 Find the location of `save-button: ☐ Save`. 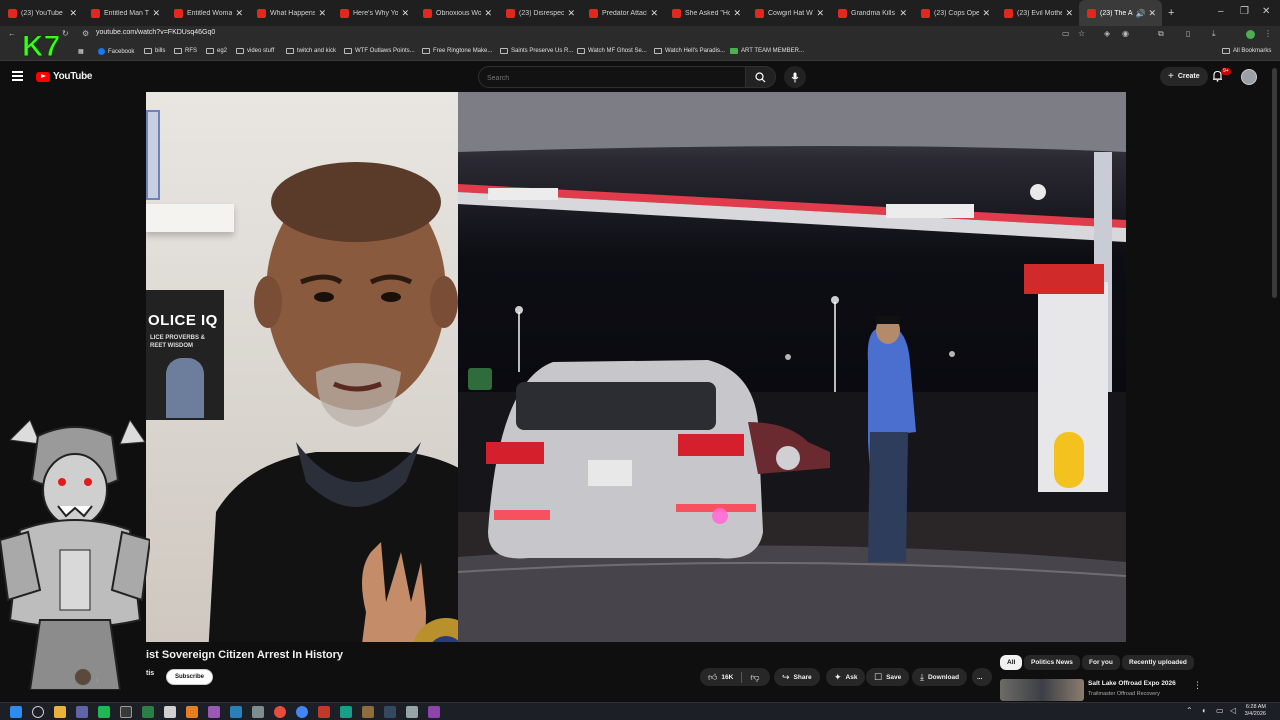

save-button: ☐ Save is located at coordinates (888, 677).